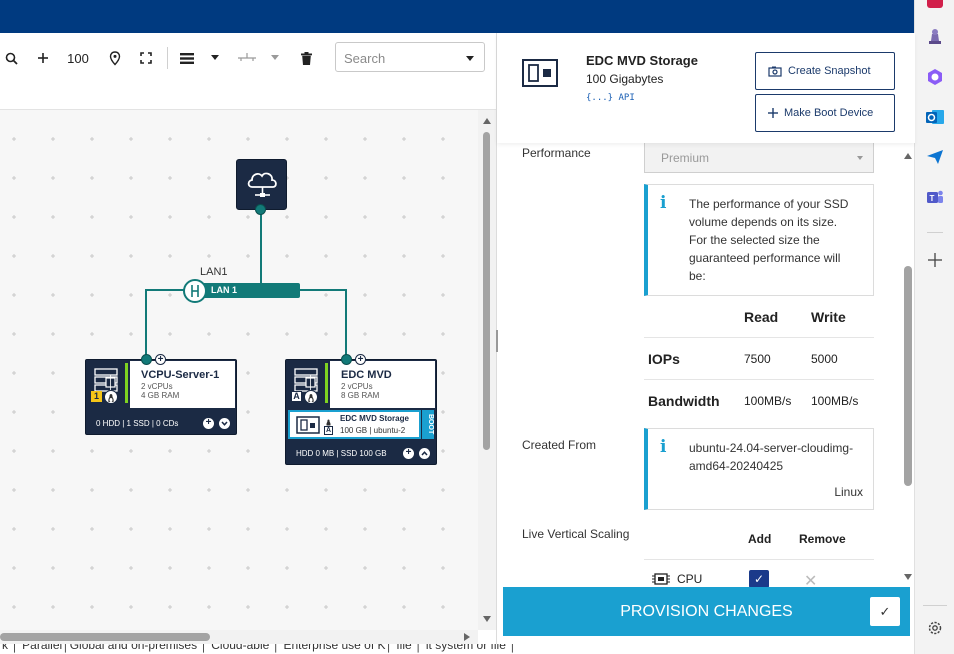 This screenshot has height=654, width=954. What do you see at coordinates (935, 117) in the screenshot?
I see `outlook-icon` at bounding box center [935, 117].